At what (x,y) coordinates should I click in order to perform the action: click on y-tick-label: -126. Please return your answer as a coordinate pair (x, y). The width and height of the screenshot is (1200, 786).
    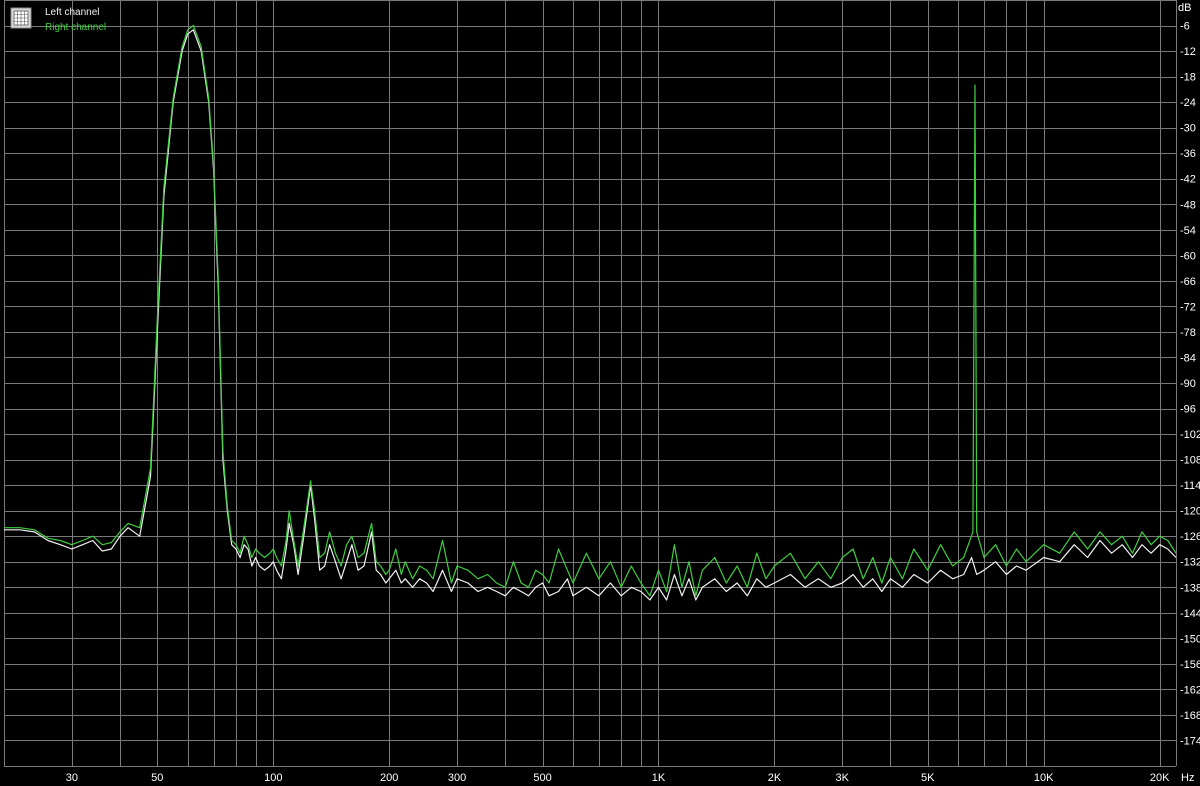
    Looking at the image, I should click on (1190, 537).